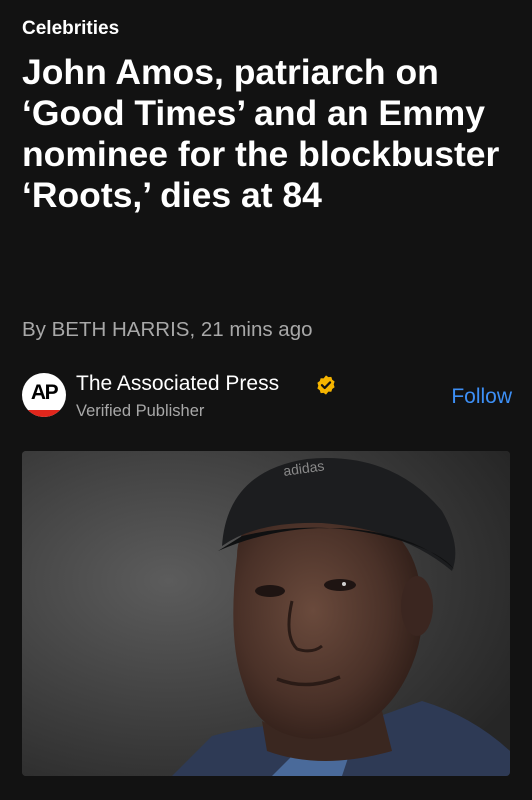 This screenshot has width=532, height=800. I want to click on publisher-status: Verified Publisher, so click(140, 411).